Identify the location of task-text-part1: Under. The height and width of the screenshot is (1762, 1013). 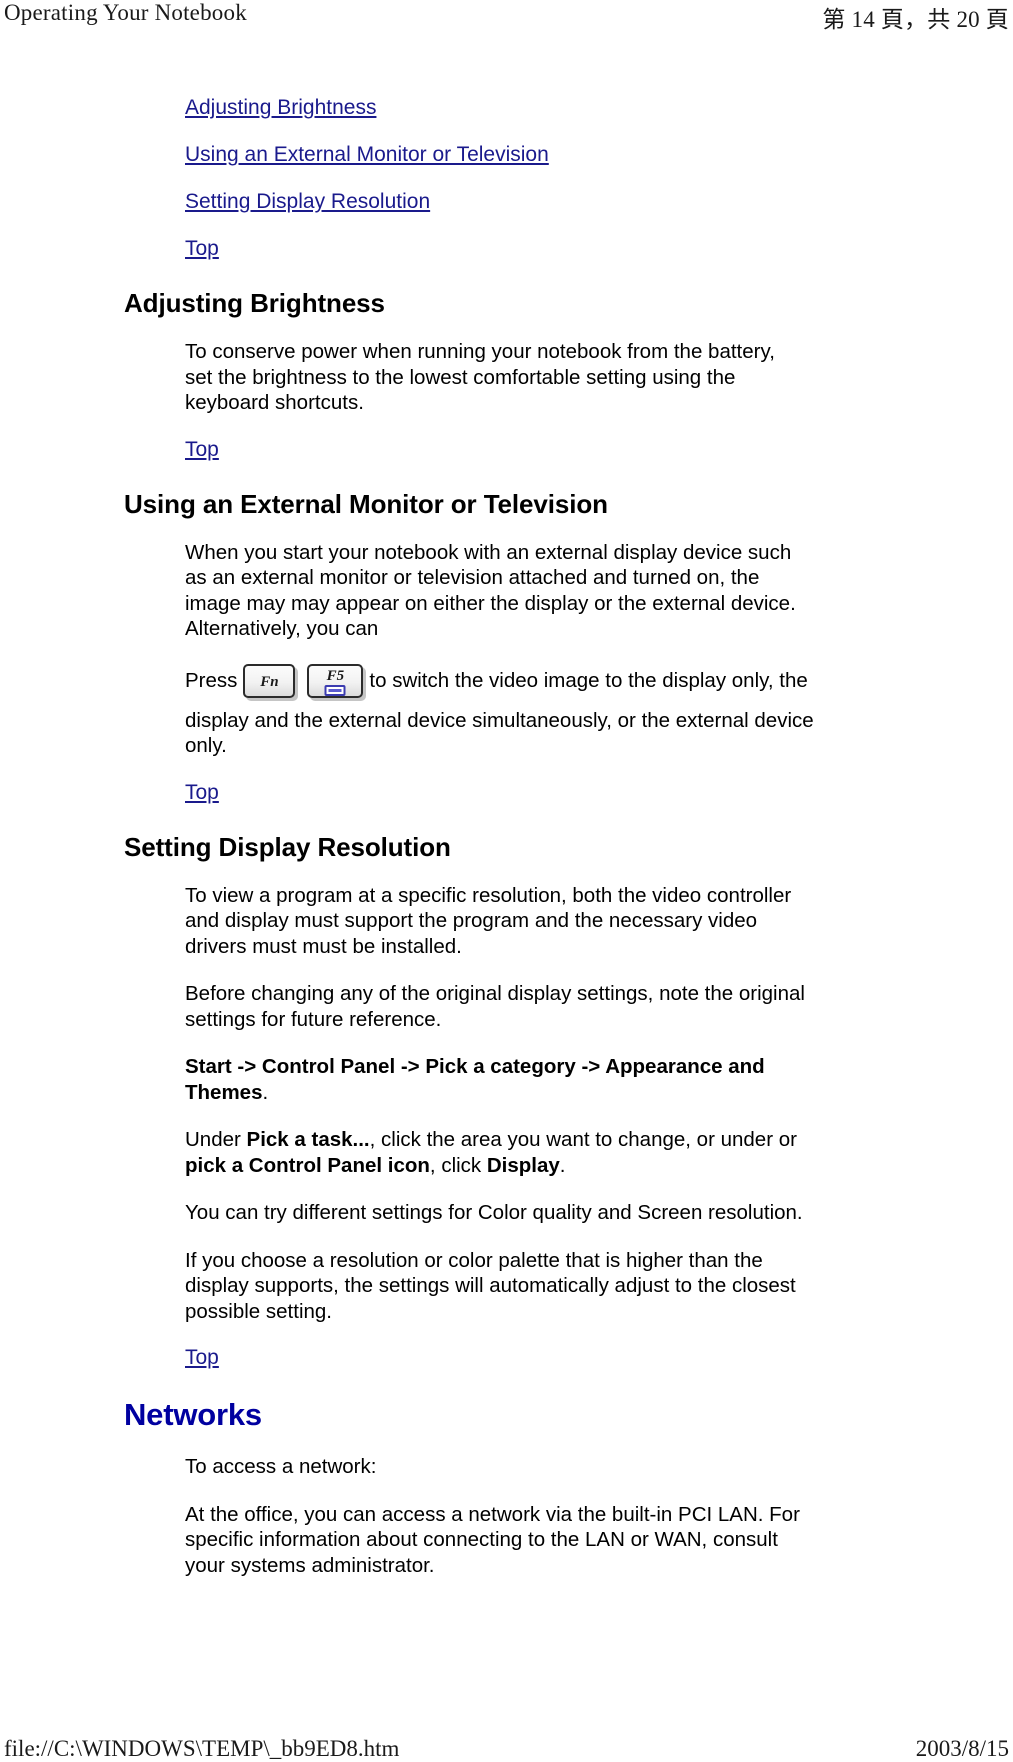
(216, 1139).